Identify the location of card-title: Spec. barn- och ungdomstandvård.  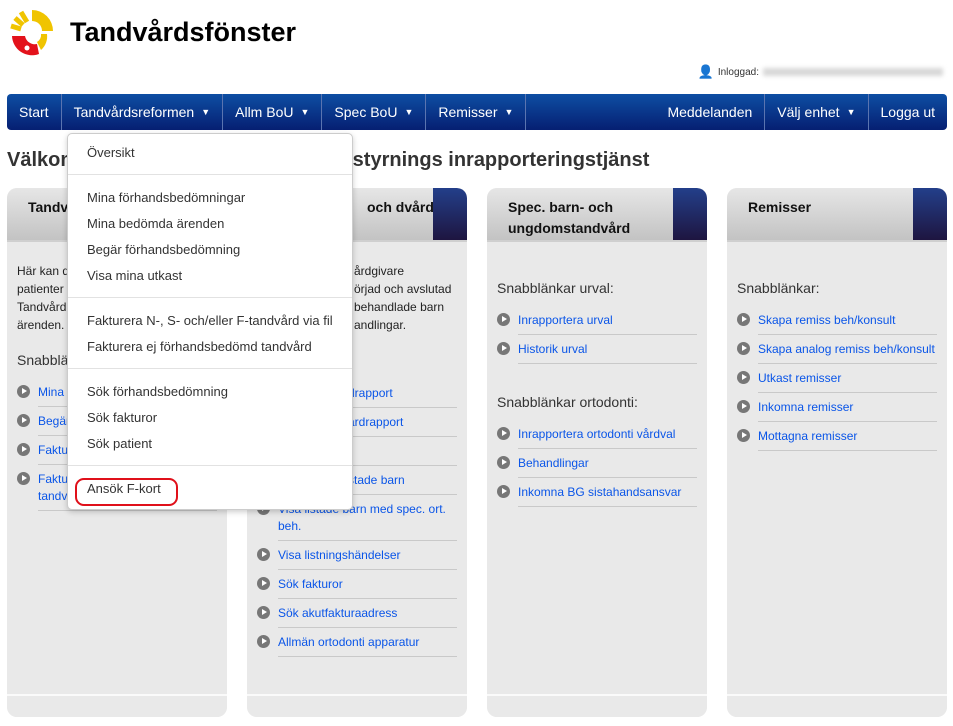
(597, 215).